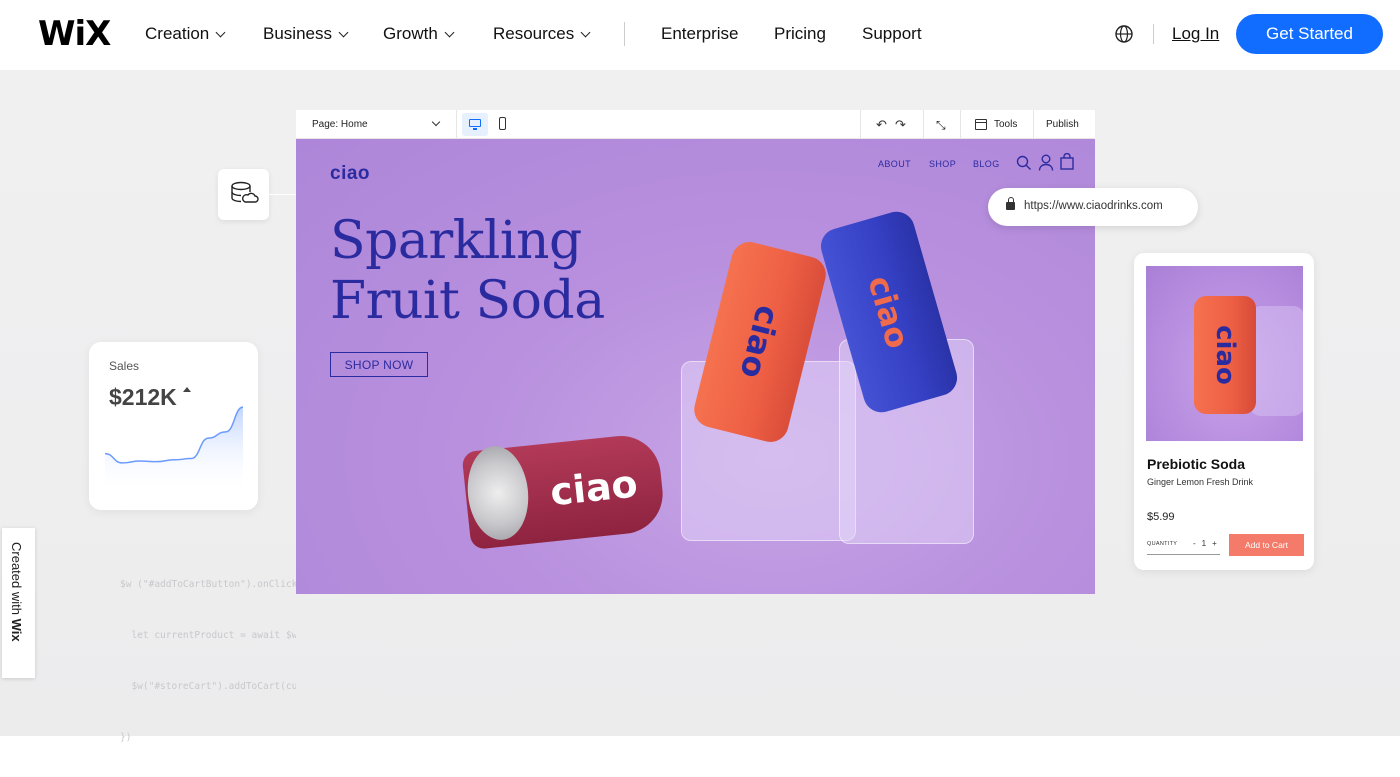 The height and width of the screenshot is (777, 1400). I want to click on can-red-label: ciao, so click(594, 488).